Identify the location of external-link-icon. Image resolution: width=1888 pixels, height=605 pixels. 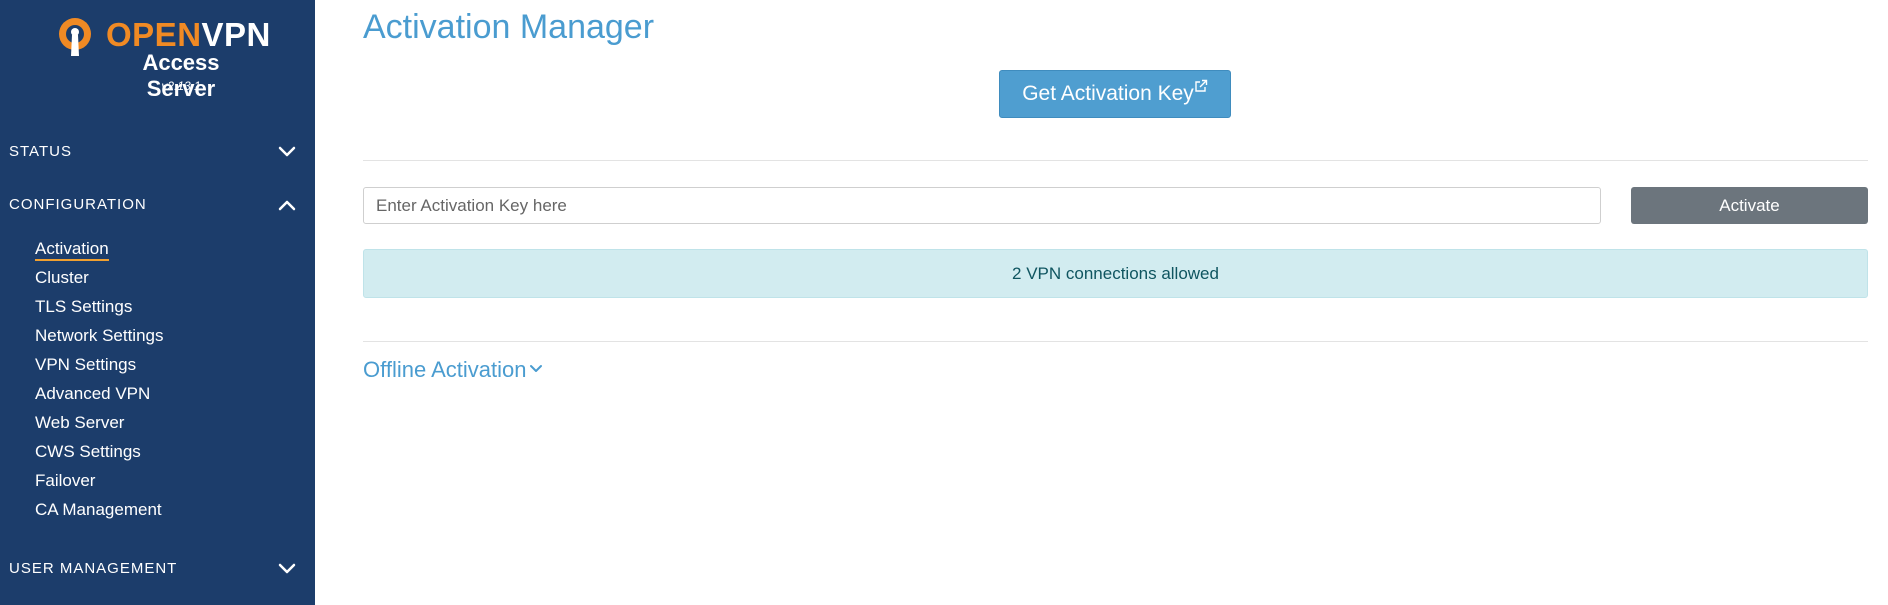
(1201, 85).